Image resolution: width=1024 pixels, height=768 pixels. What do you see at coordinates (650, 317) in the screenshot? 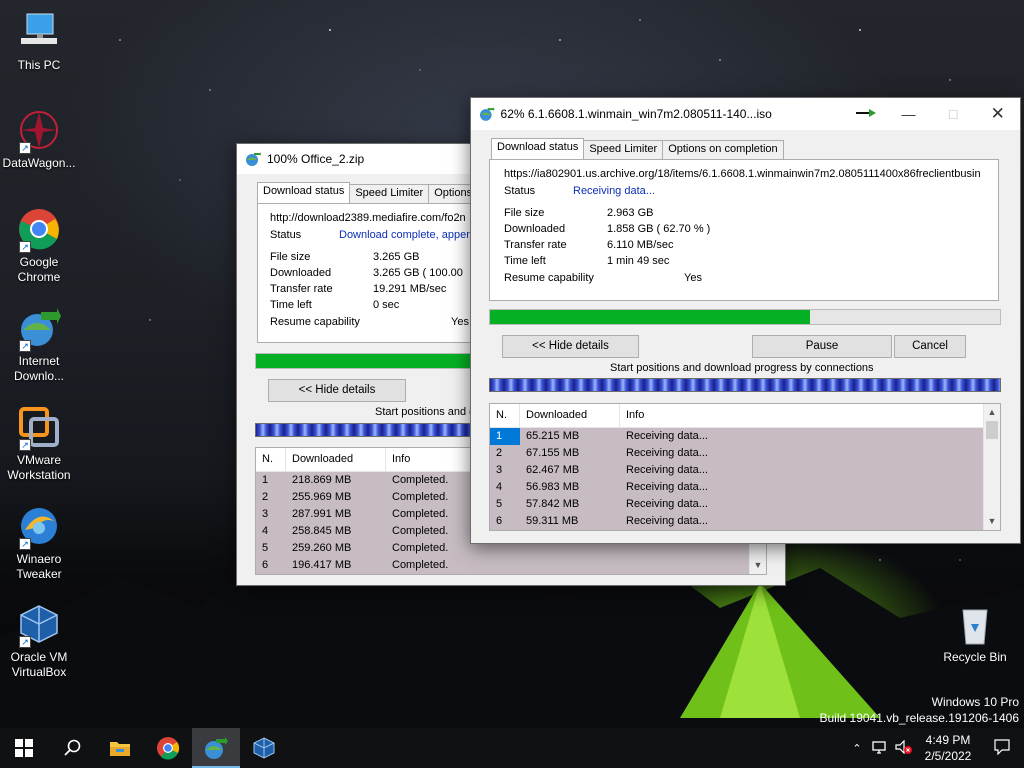
I see `progress-fill` at bounding box center [650, 317].